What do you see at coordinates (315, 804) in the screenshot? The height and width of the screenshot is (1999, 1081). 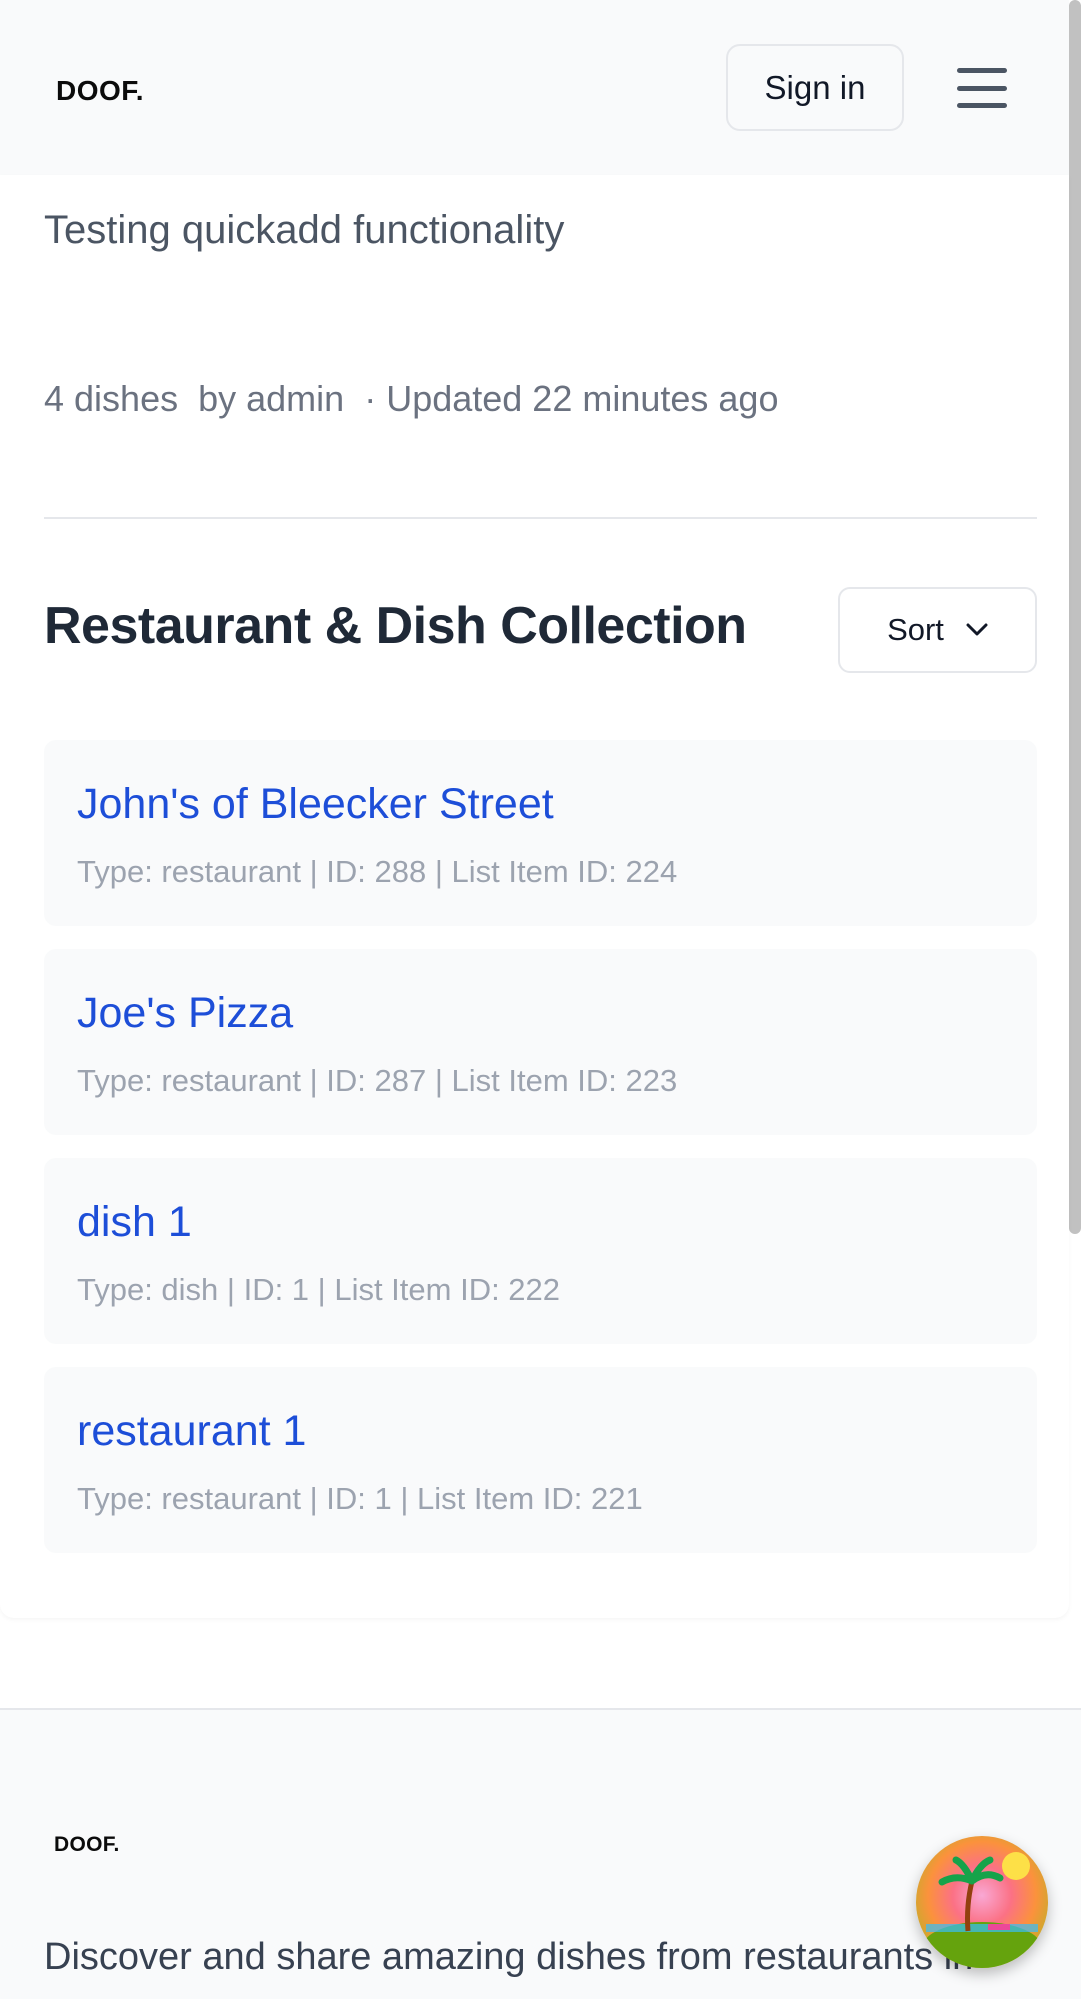 I see `item-name-link: John's of Bleecker Street` at bounding box center [315, 804].